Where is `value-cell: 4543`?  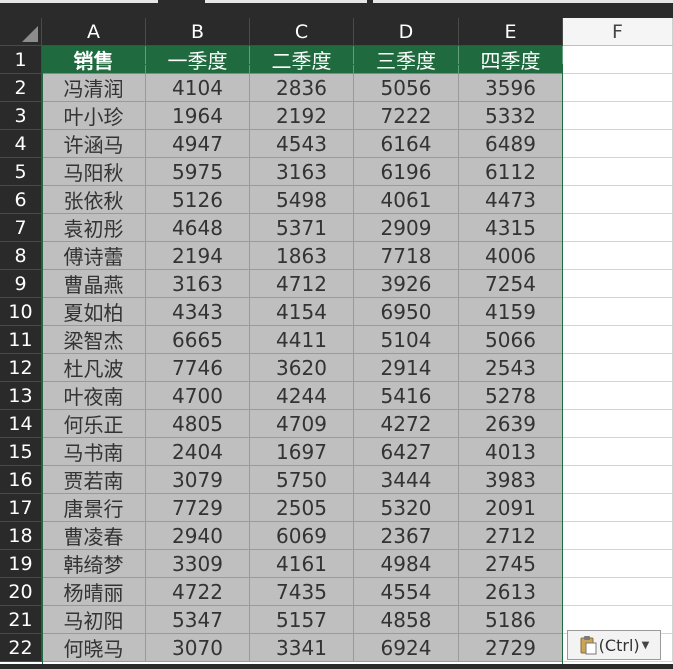
value-cell: 4543 is located at coordinates (302, 144).